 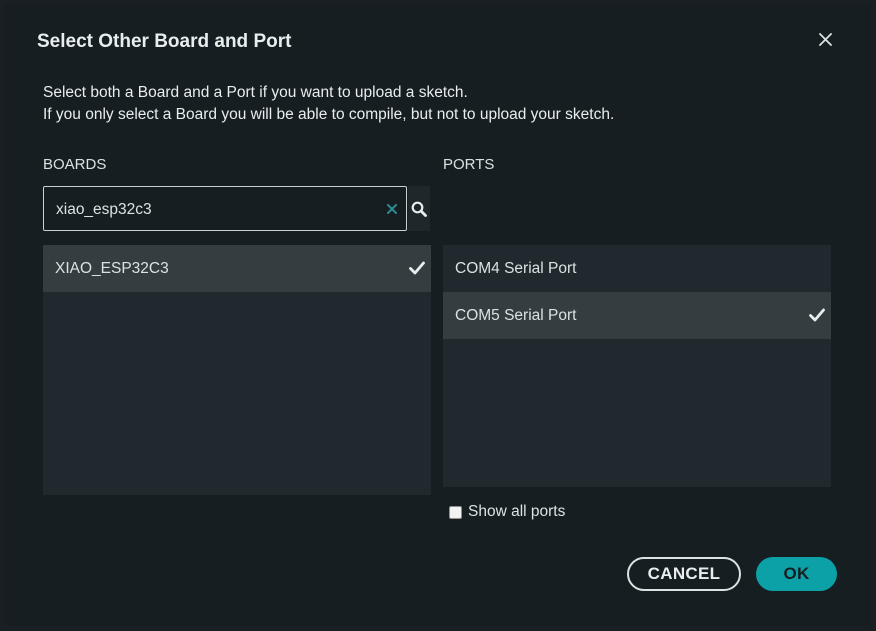 I want to click on cancel-button: CANCEL, so click(x=684, y=574).